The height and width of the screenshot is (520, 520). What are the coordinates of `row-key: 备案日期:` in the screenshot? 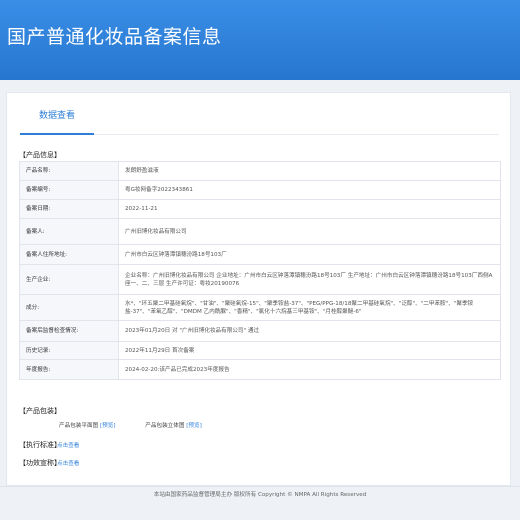 It's located at (69, 209).